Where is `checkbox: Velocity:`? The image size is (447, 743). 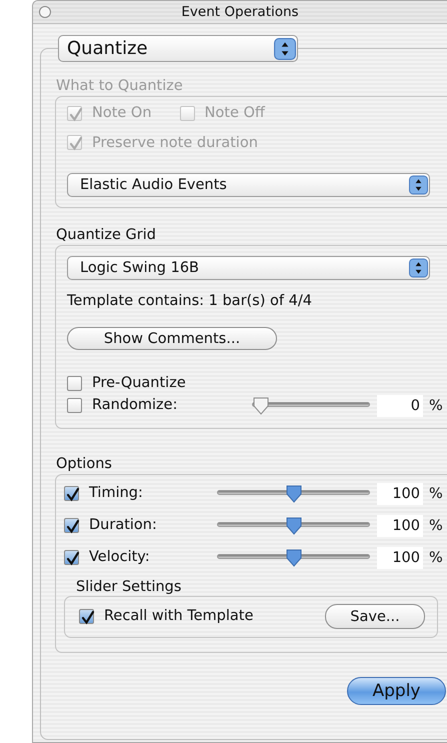
checkbox: Velocity: is located at coordinates (107, 557).